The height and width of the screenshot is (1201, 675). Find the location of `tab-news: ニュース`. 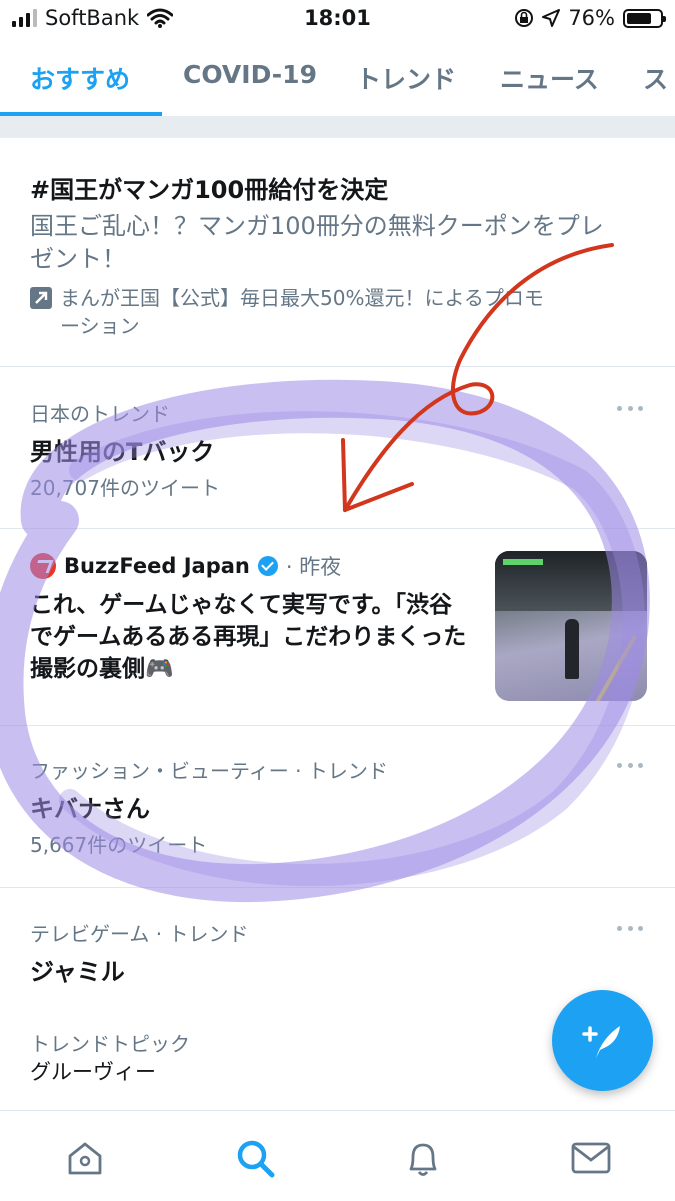

tab-news: ニュース is located at coordinates (549, 78).